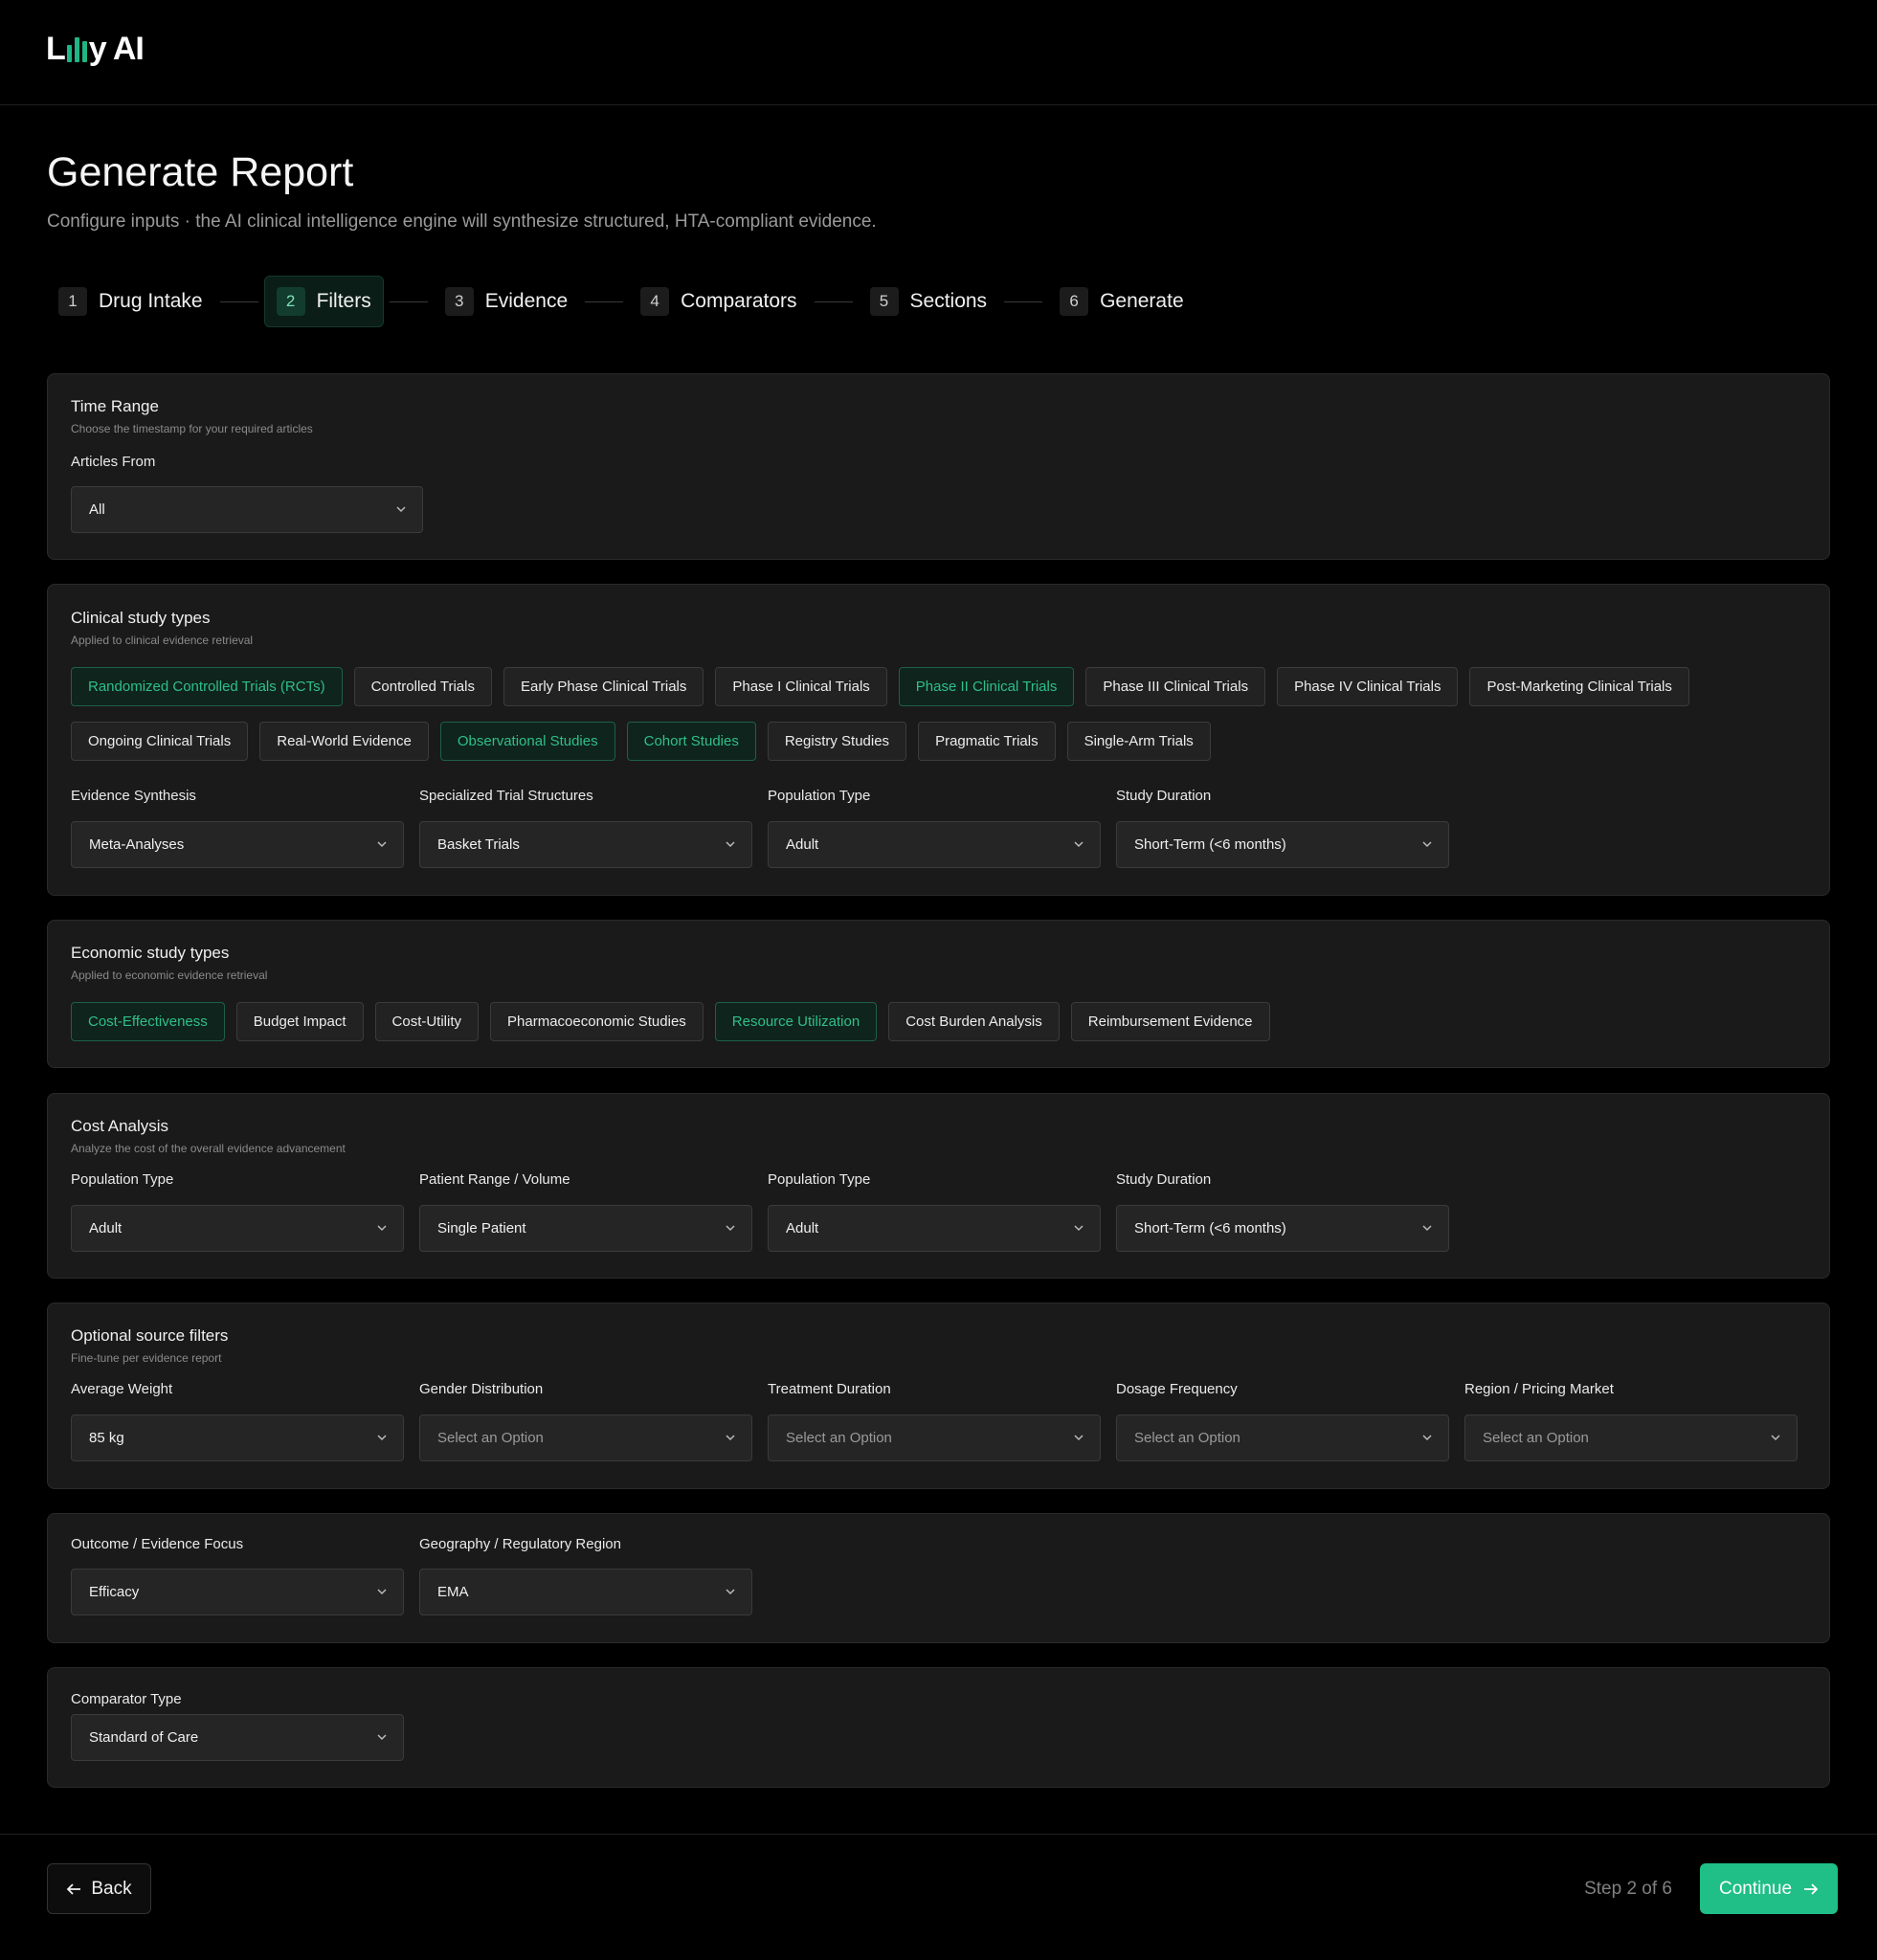 This screenshot has height=1960, width=1877. I want to click on step-label: Evidence, so click(526, 301).